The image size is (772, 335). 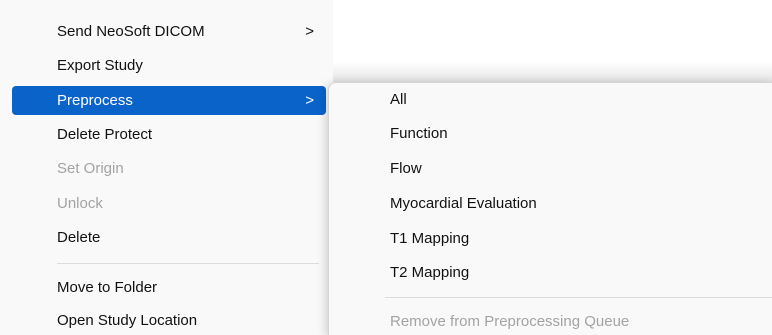 I want to click on menu-item-delete-protect: Delete Protect, so click(x=169, y=134).